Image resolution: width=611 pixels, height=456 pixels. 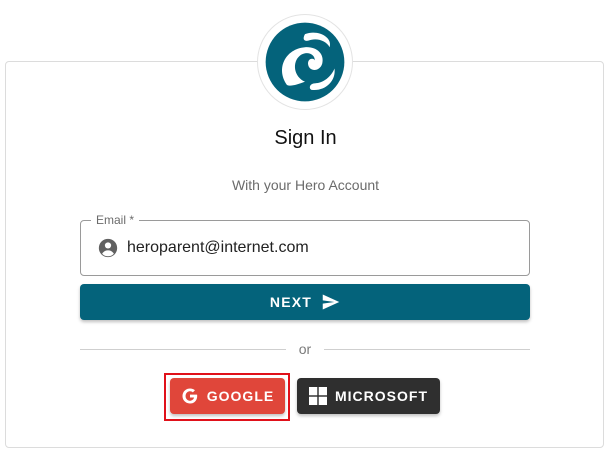 I want to click on microsoft-sign-in-button: MICROSOFT, so click(x=368, y=396).